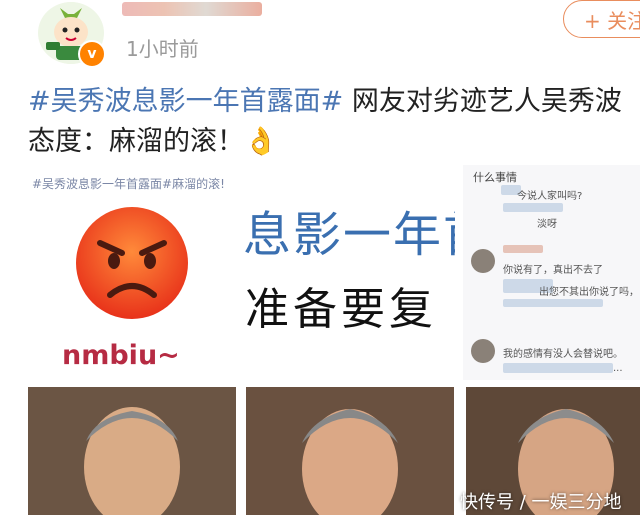 Image resolution: width=640 pixels, height=515 pixels. Describe the element at coordinates (541, 502) in the screenshot. I see `watermark: 快传号 / 一娱三分地` at that location.